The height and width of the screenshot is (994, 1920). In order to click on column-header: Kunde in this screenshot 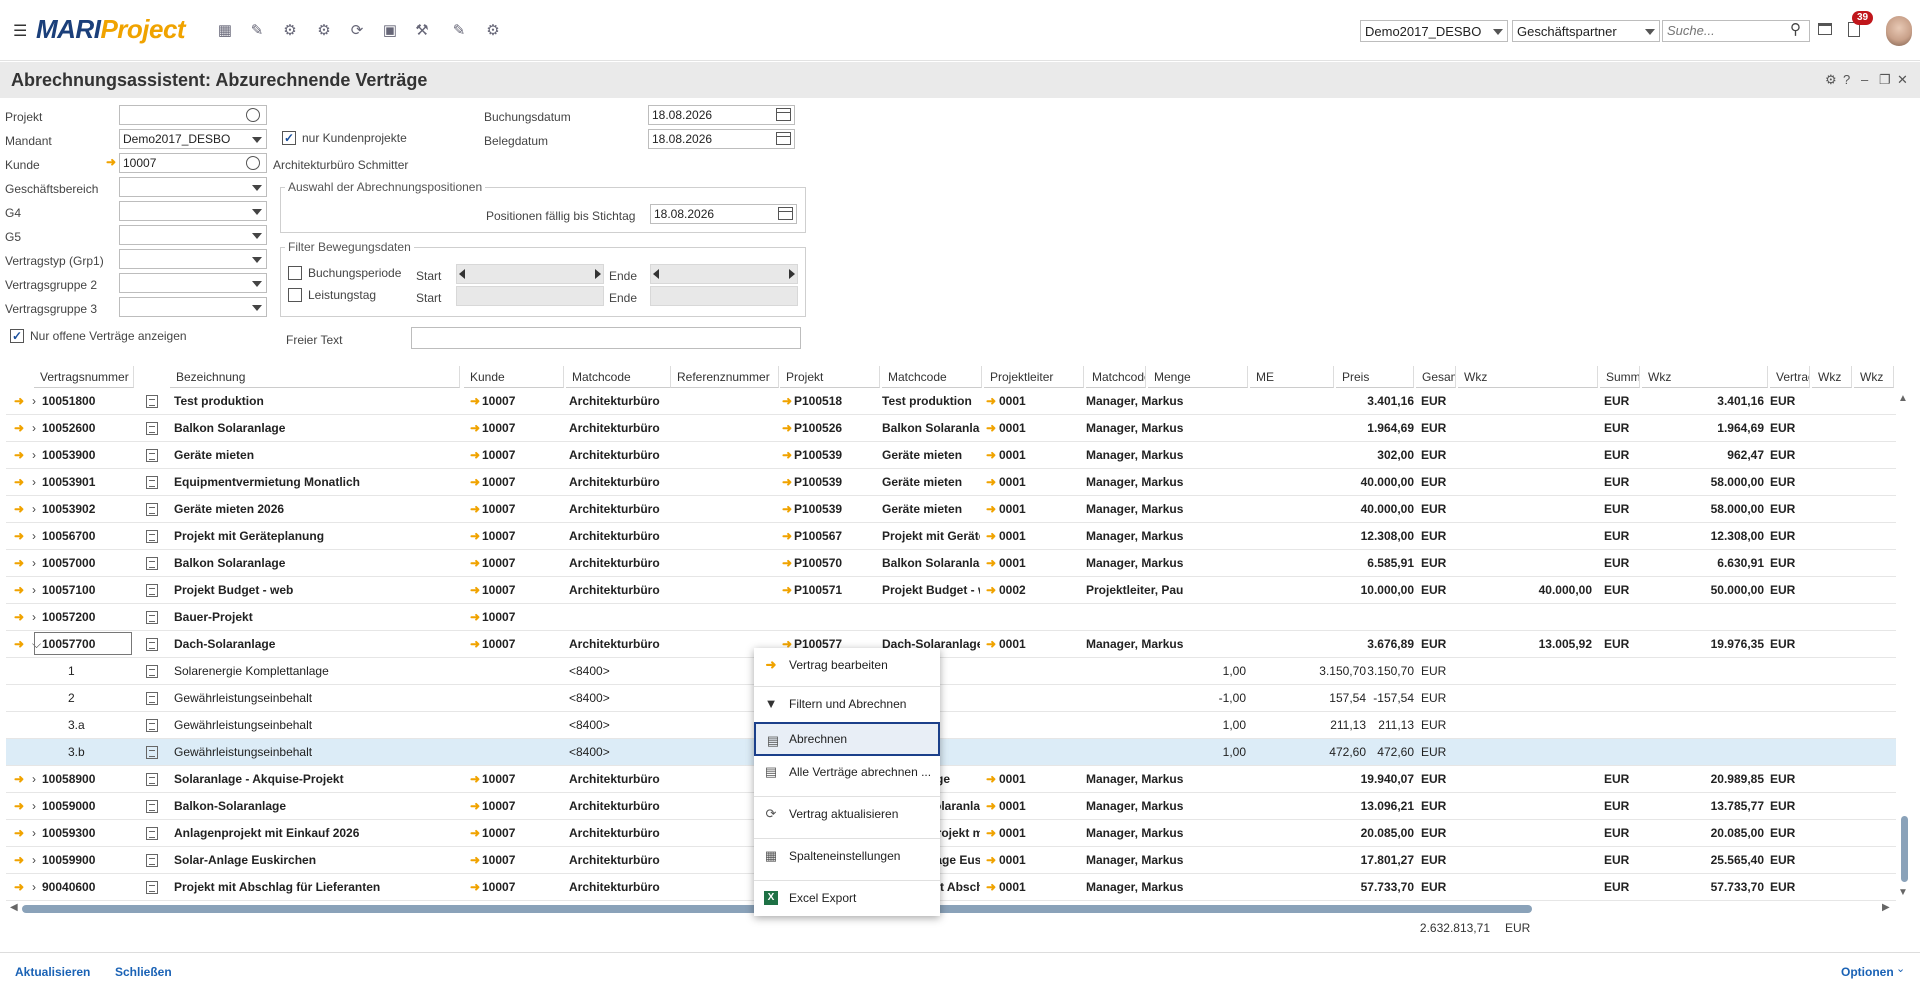, I will do `click(514, 377)`.